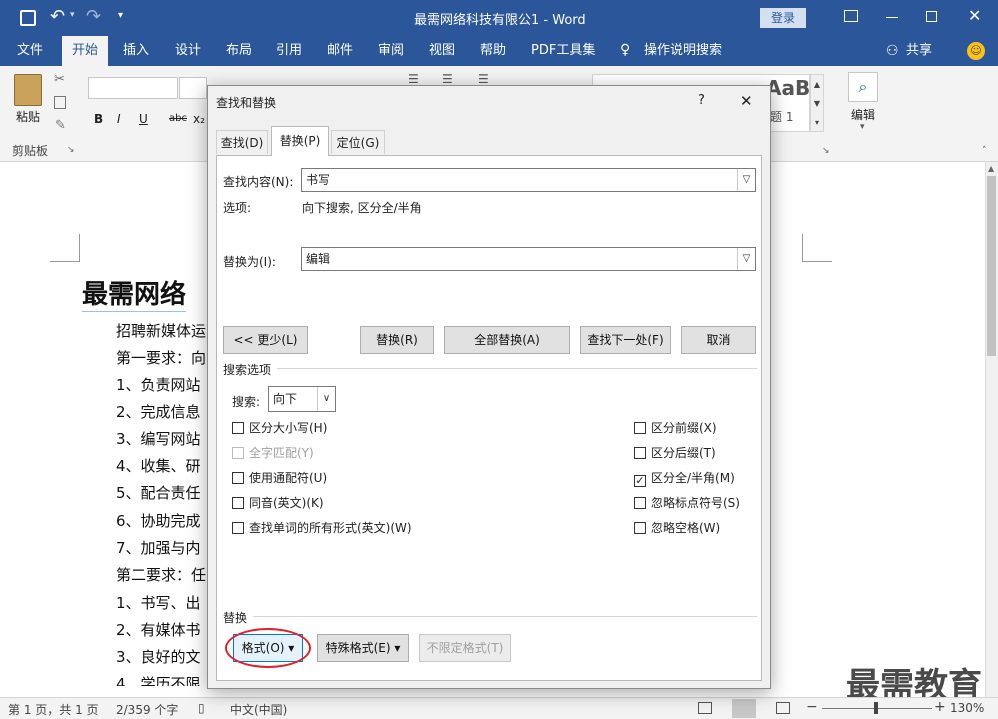  What do you see at coordinates (413, 79) in the screenshot?
I see `bullets-icon: ☰` at bounding box center [413, 79].